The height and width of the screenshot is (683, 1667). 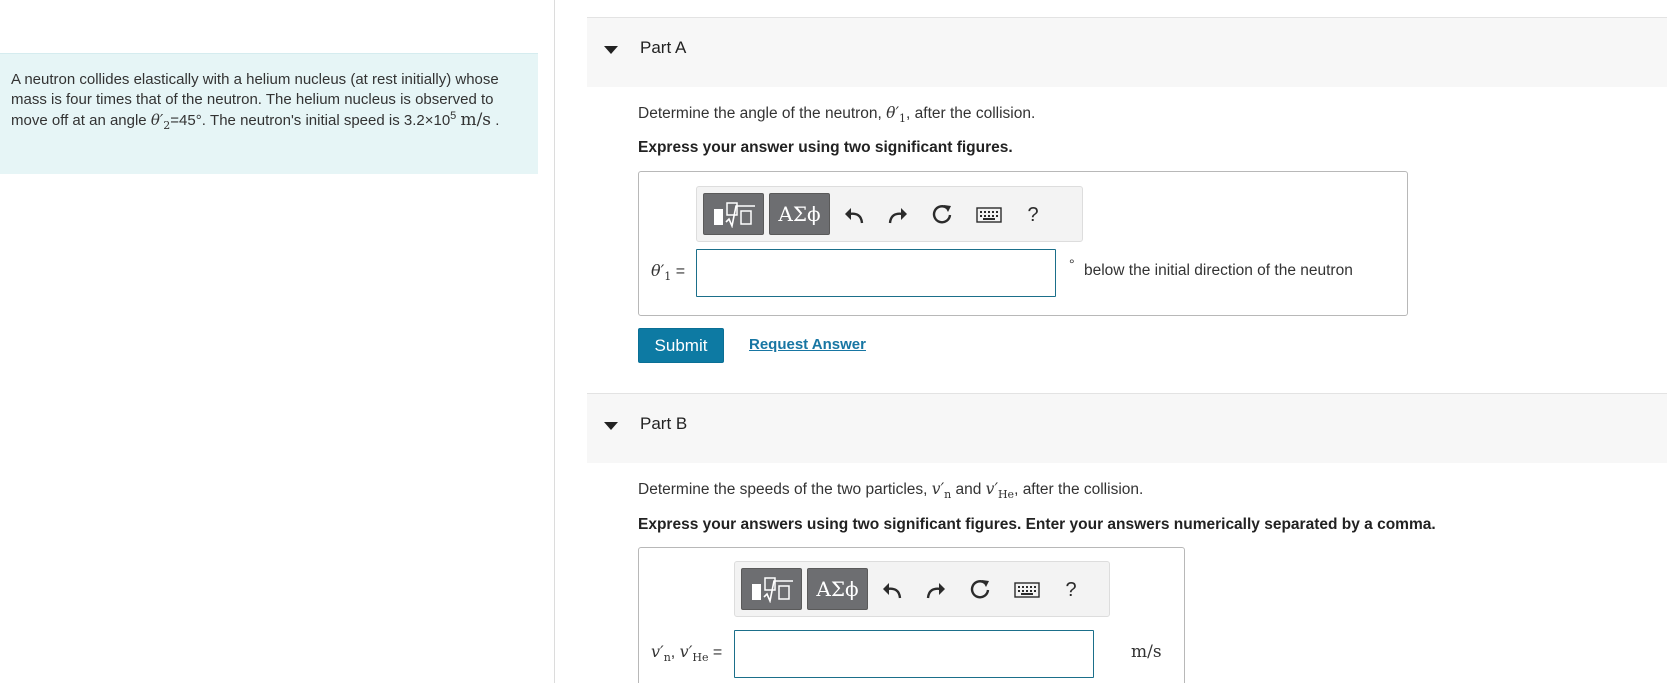 I want to click on part-b-and: and, so click(x=968, y=489).